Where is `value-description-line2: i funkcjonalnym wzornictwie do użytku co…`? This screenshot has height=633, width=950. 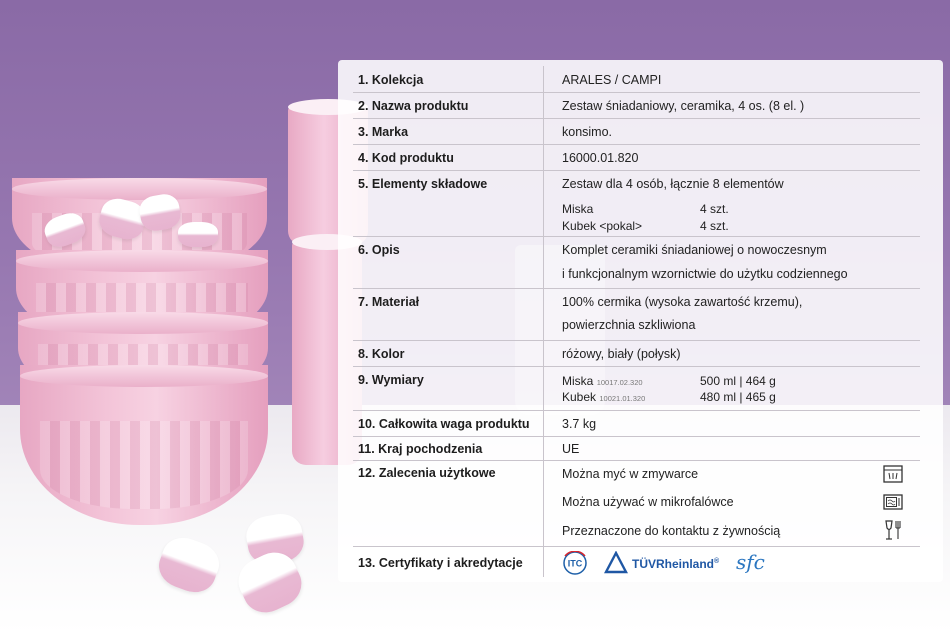
value-description-line2: i funkcjonalnym wzornictwie do użytku co… is located at coordinates (705, 274).